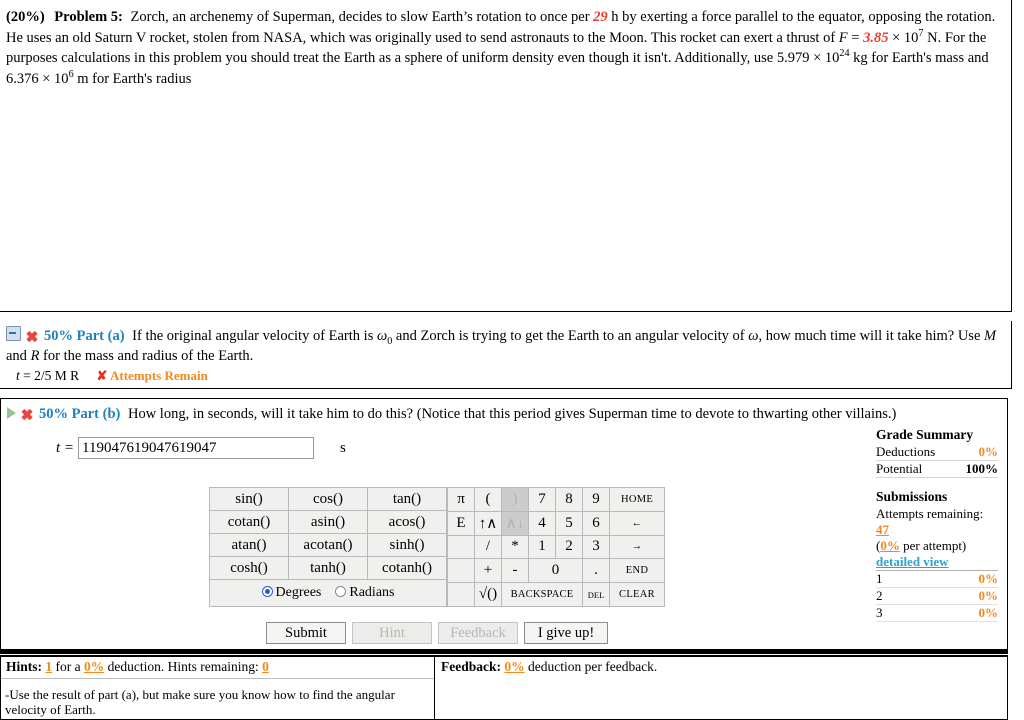 Image resolution: width=1024 pixels, height=720 pixels. What do you see at coordinates (32, 337) in the screenshot?
I see `red-x-burst-icon-a: ✖` at bounding box center [32, 337].